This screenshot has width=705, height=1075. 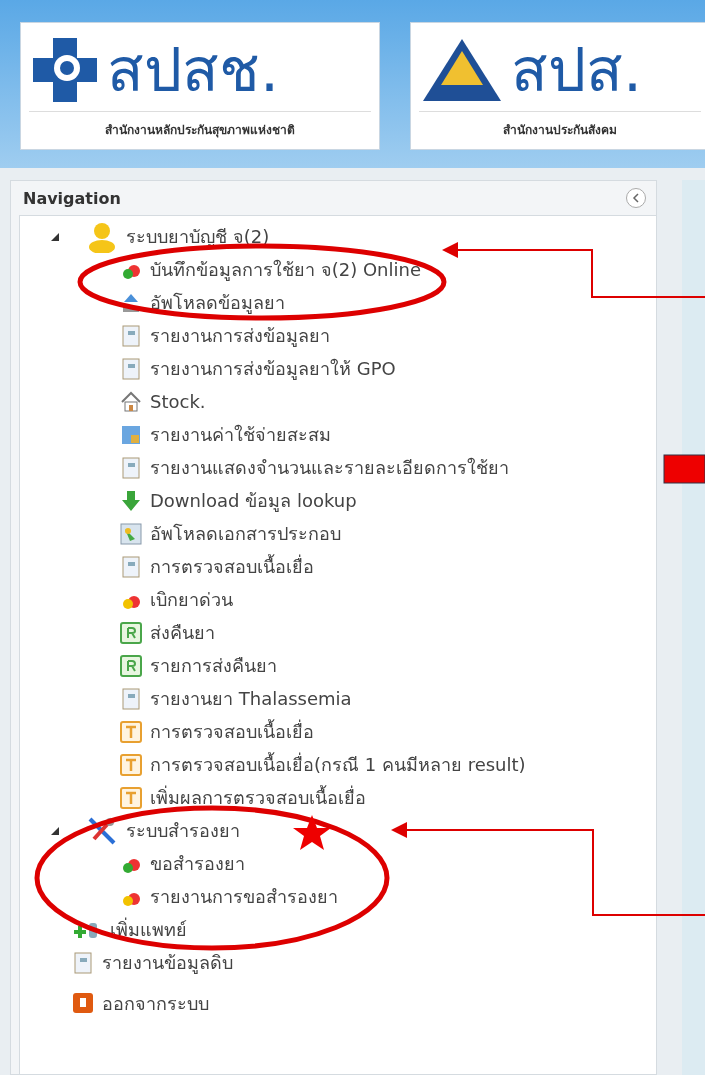 I want to click on nav-item: รายงานค่าใช้จ่ายสะสม, so click(x=240, y=434).